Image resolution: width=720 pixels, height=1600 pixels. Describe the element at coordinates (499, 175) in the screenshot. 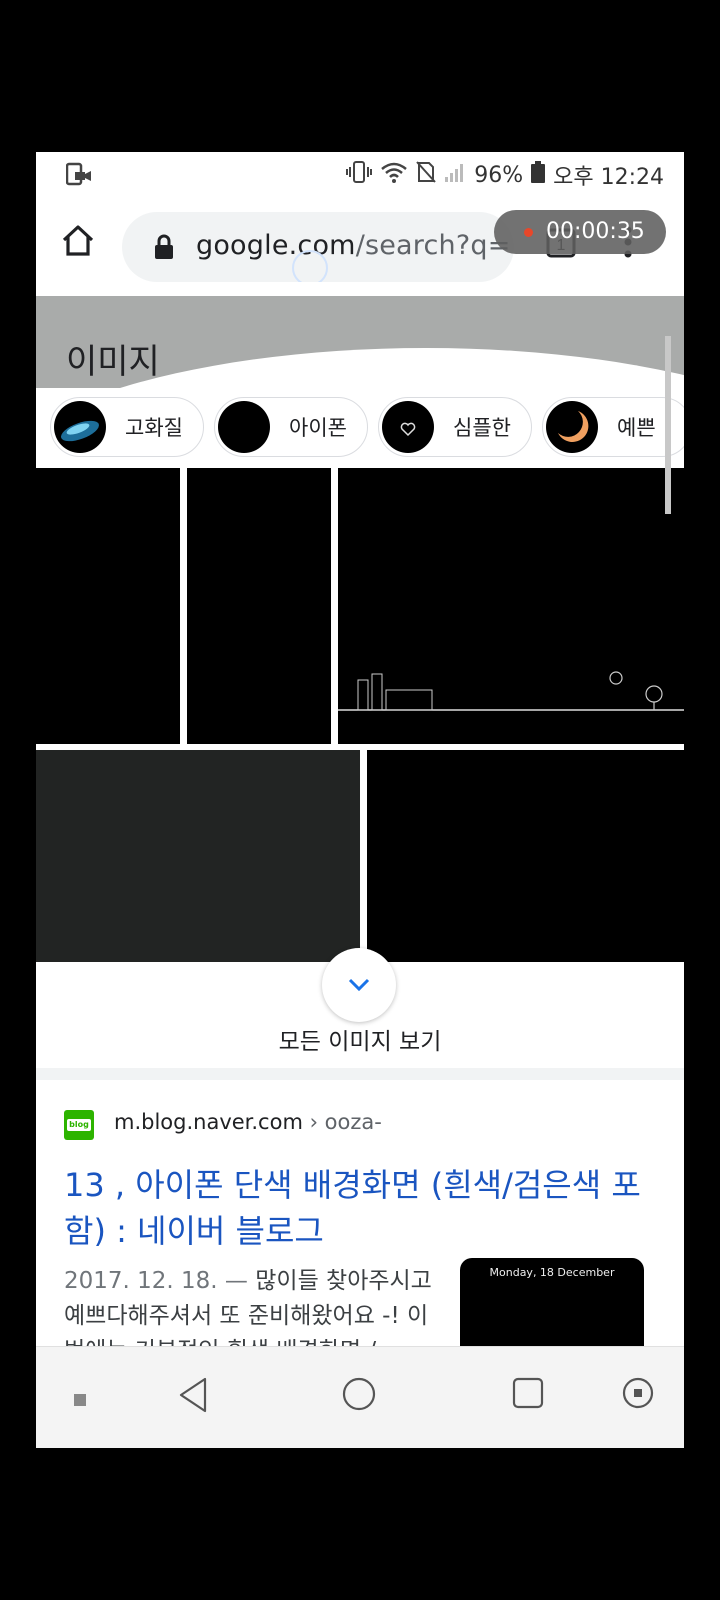

I see `battery-percent: 96%` at that location.